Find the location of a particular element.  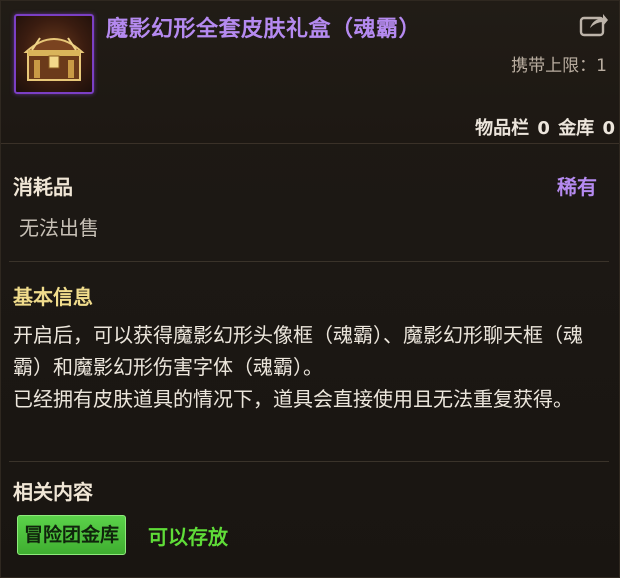

inventory-label: 物品栏 is located at coordinates (502, 128).